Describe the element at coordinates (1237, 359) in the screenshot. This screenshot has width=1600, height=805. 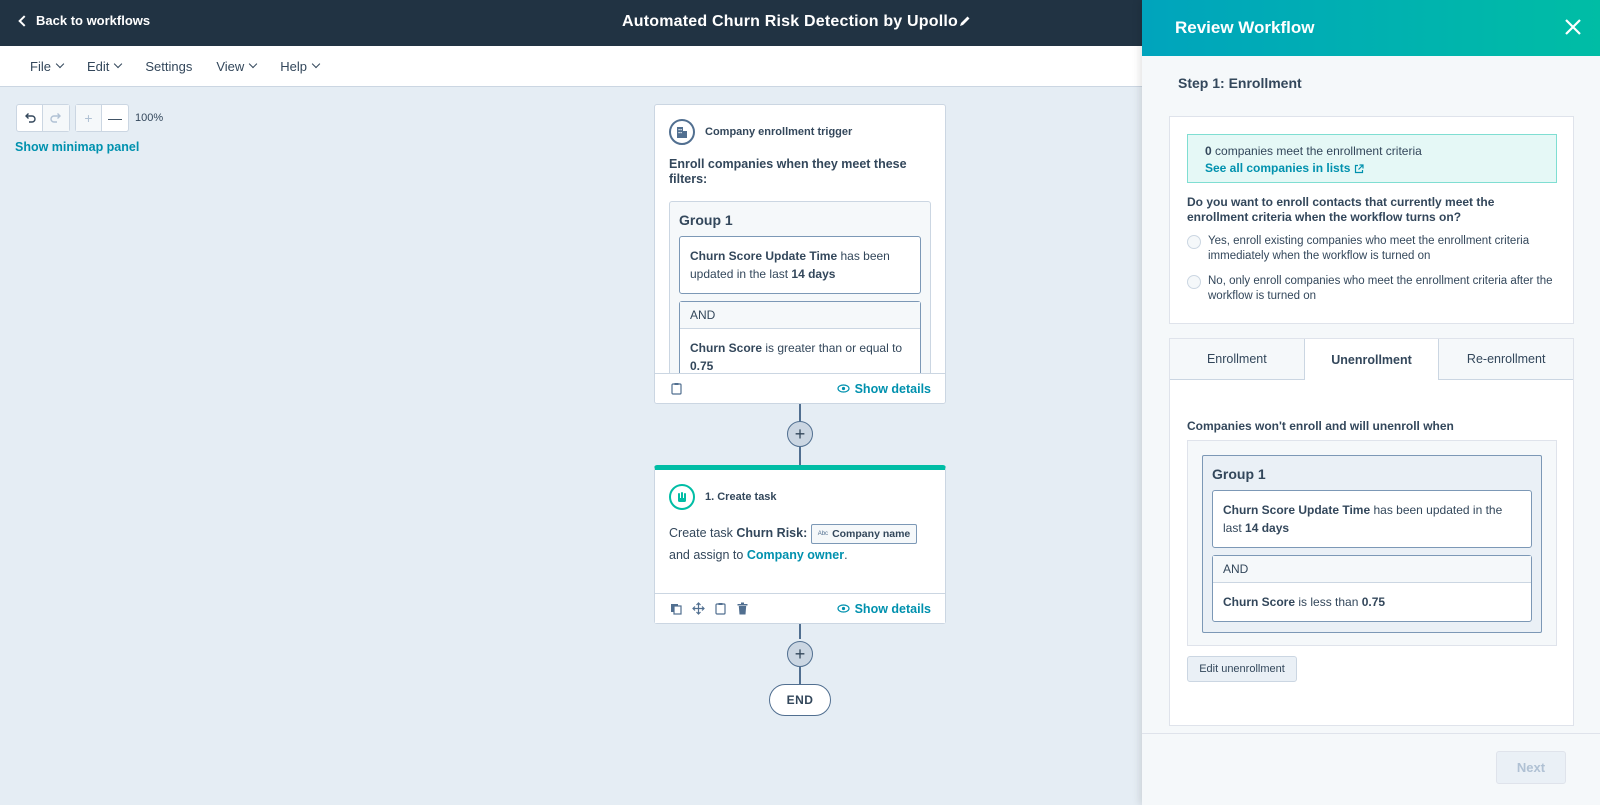
I see `tab-enrollment: Enrollment` at that location.